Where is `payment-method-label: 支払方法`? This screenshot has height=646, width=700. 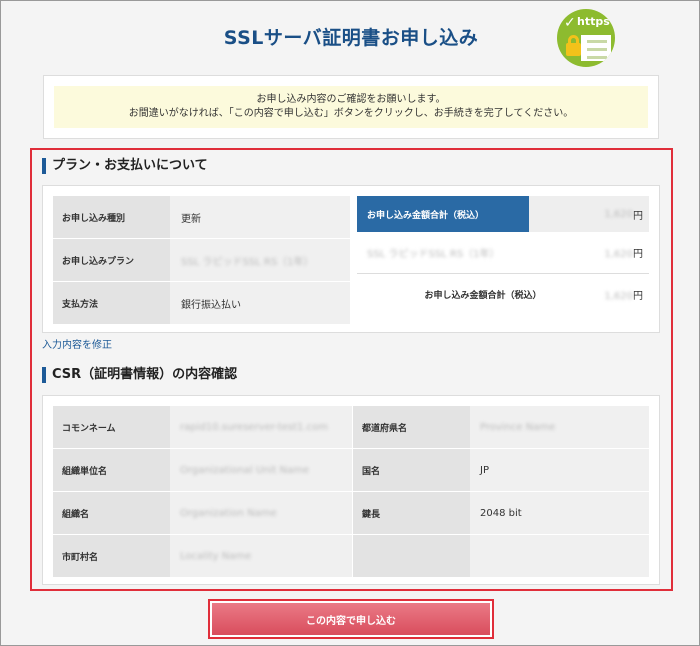 payment-method-label: 支払方法 is located at coordinates (111, 303).